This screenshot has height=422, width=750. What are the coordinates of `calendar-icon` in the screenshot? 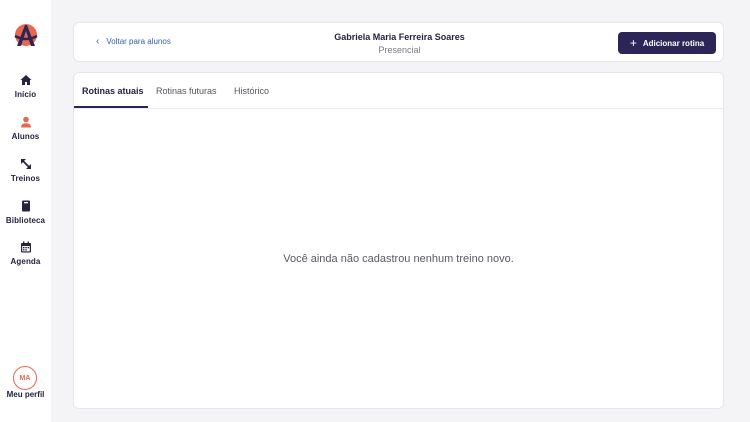 It's located at (25, 247).